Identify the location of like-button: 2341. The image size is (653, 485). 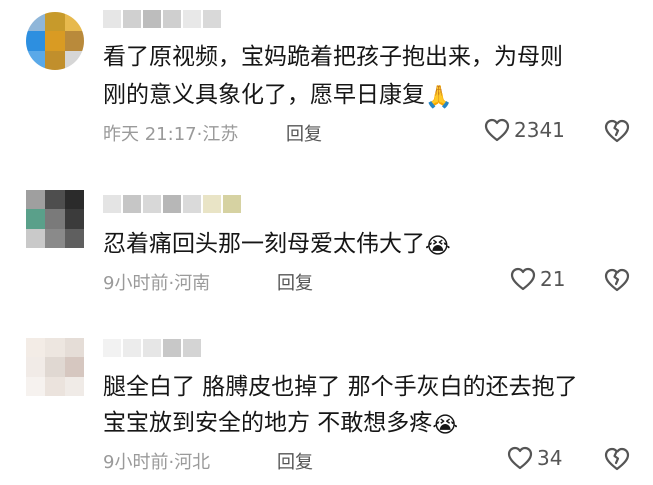
(524, 130).